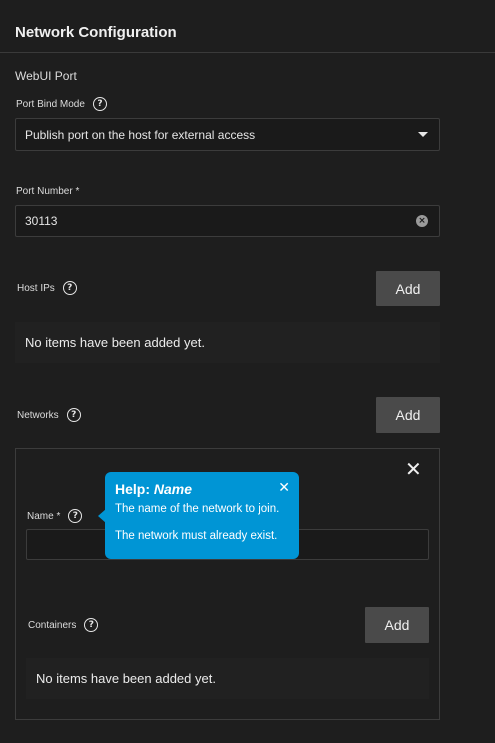  I want to click on host-ips-label-row: Host IPs ?, so click(47, 288).